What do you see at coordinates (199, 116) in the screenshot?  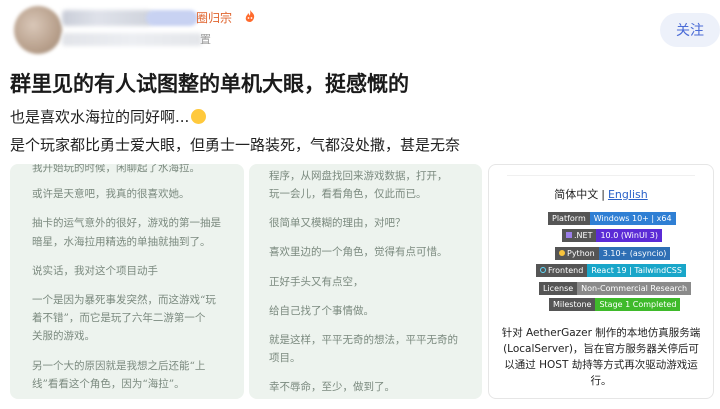 I see `smile-emoji-icon` at bounding box center [199, 116].